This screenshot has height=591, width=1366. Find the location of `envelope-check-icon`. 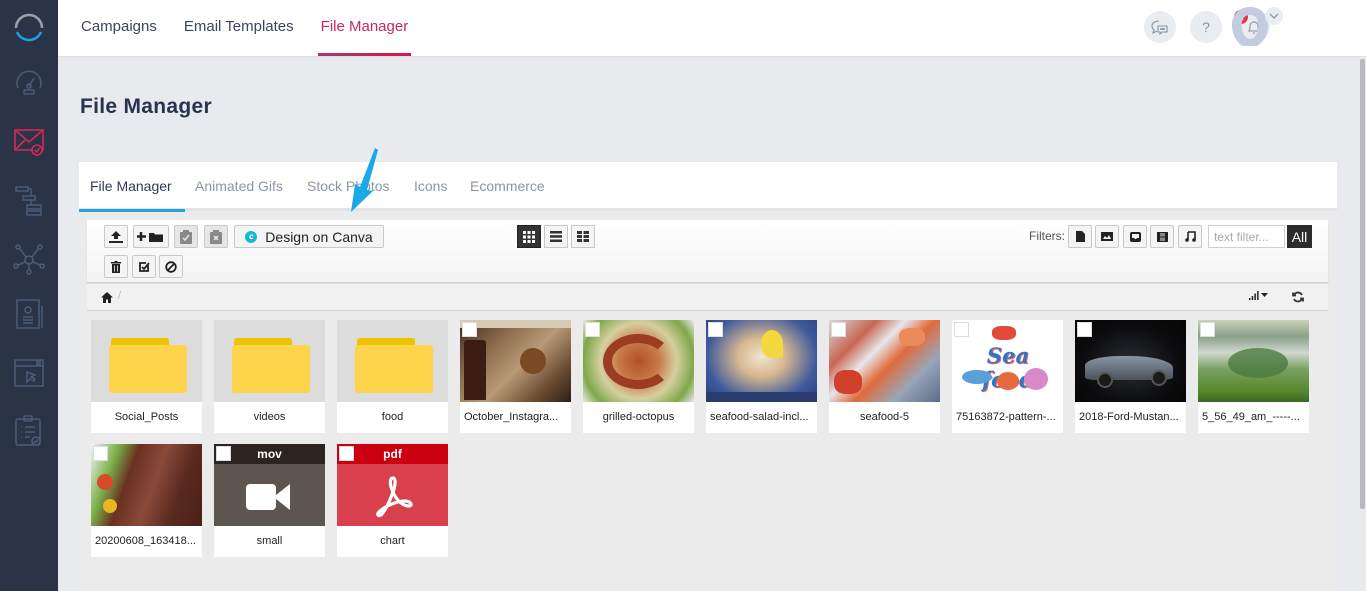

envelope-check-icon is located at coordinates (29, 142).